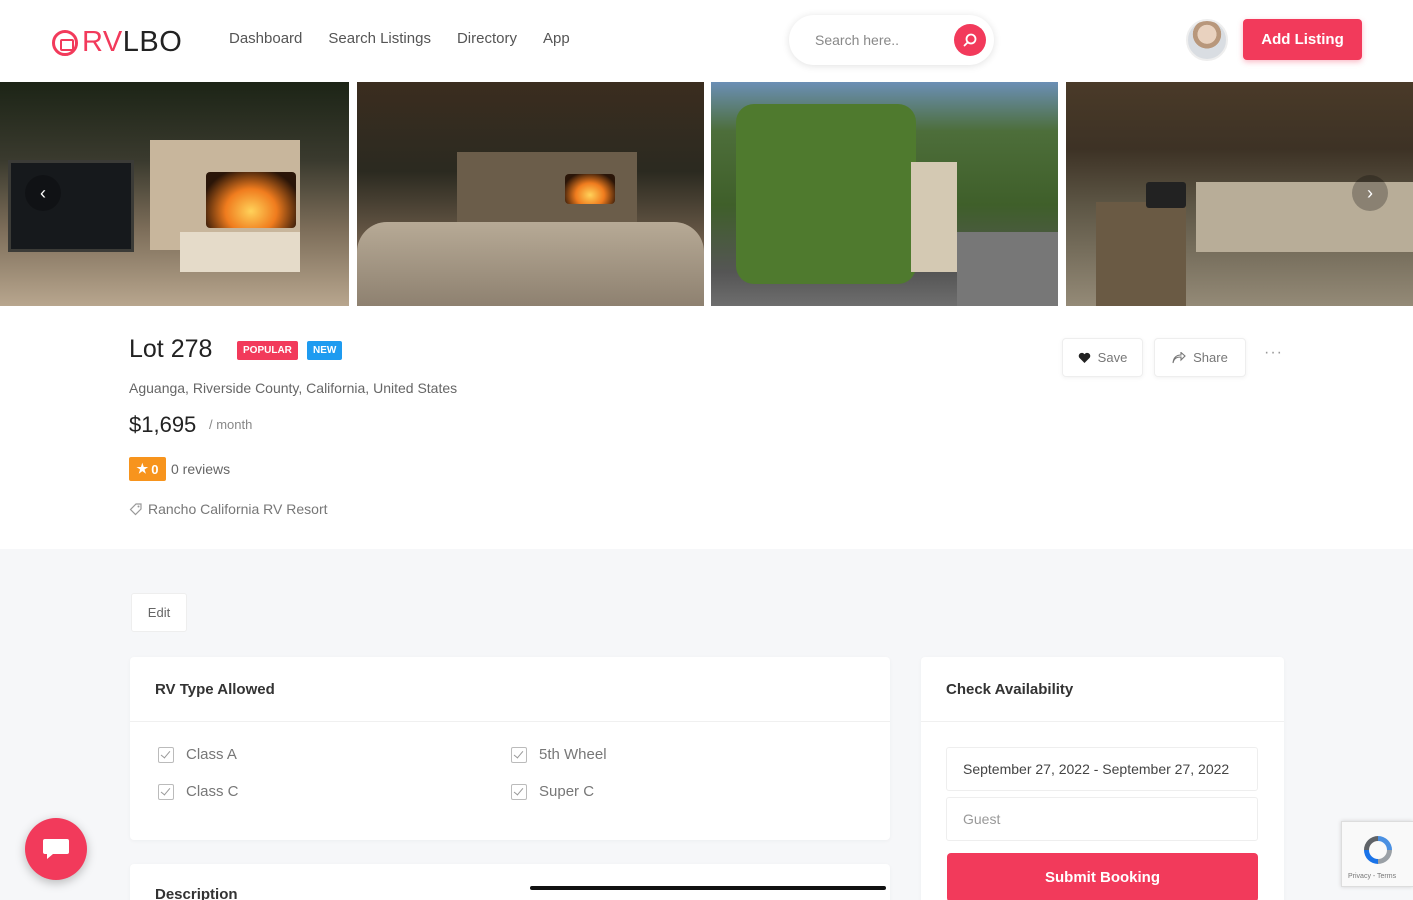 This screenshot has height=900, width=1413. Describe the element at coordinates (231, 424) in the screenshot. I see `price-period: / month` at that location.